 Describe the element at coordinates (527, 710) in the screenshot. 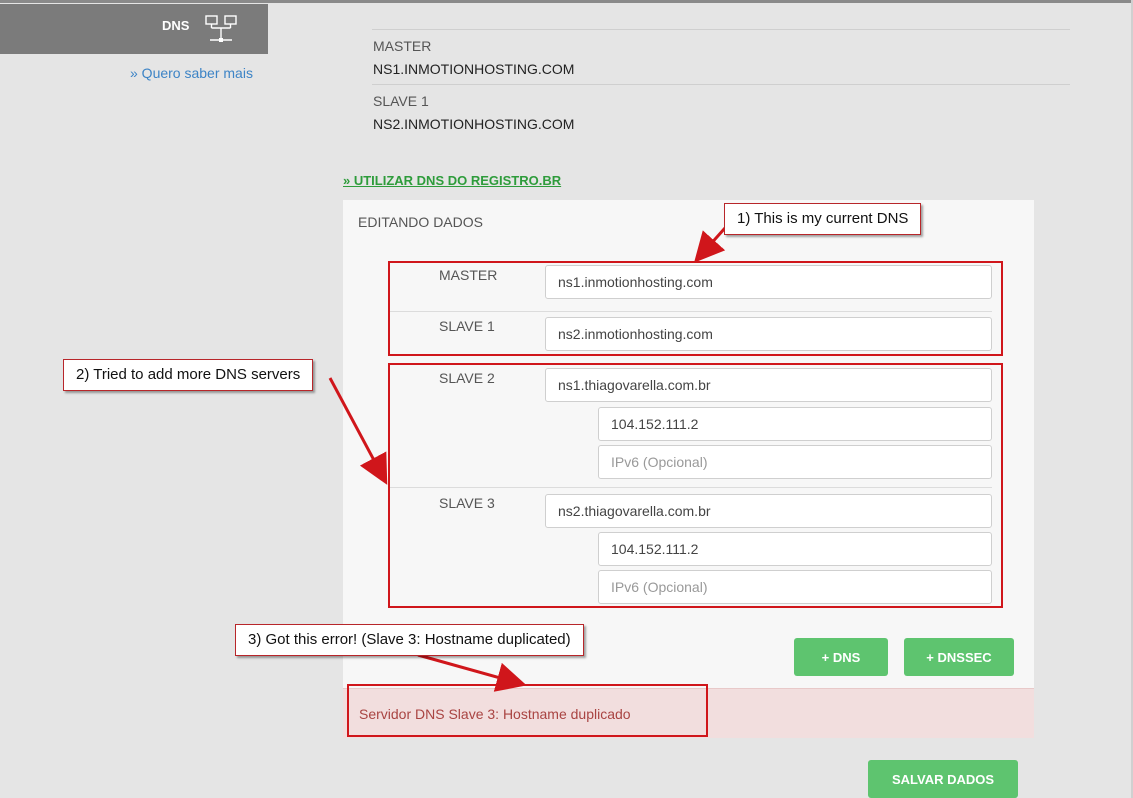

I see `annotation-highlight-error` at that location.